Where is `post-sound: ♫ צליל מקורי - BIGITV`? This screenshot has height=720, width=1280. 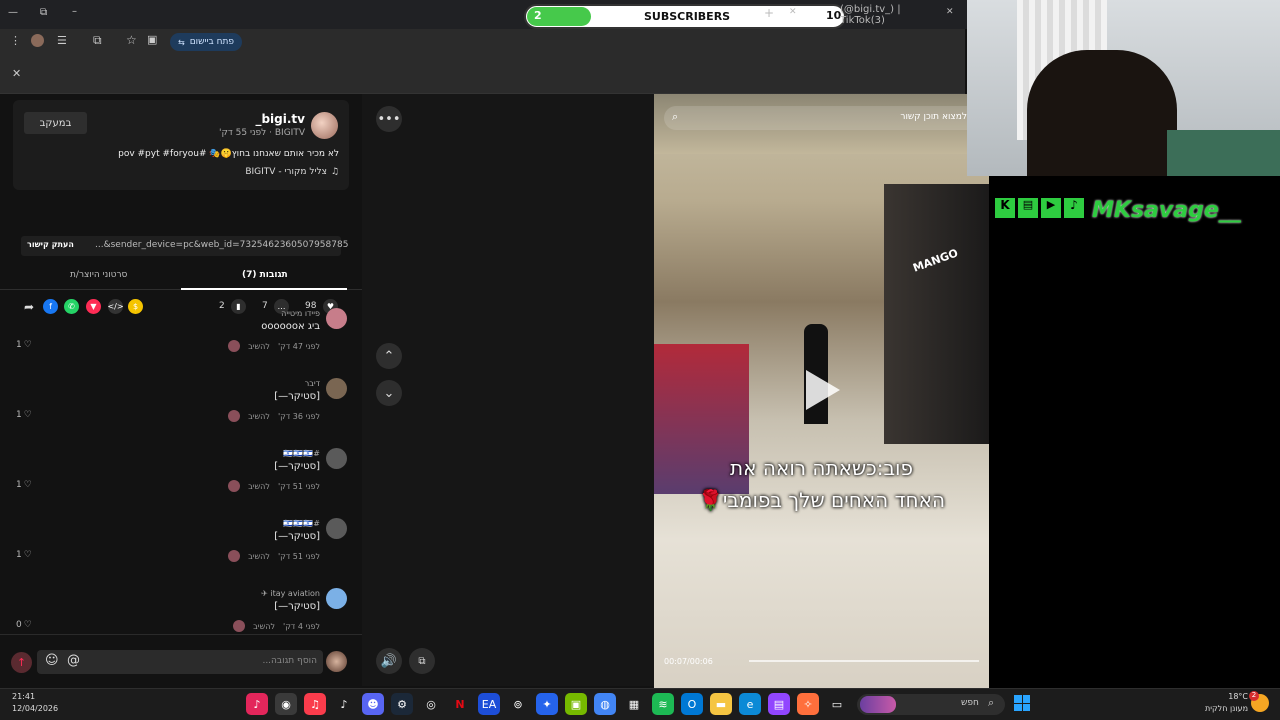
post-sound: ♫ צליל מקורי - BIGITV is located at coordinates (292, 172).